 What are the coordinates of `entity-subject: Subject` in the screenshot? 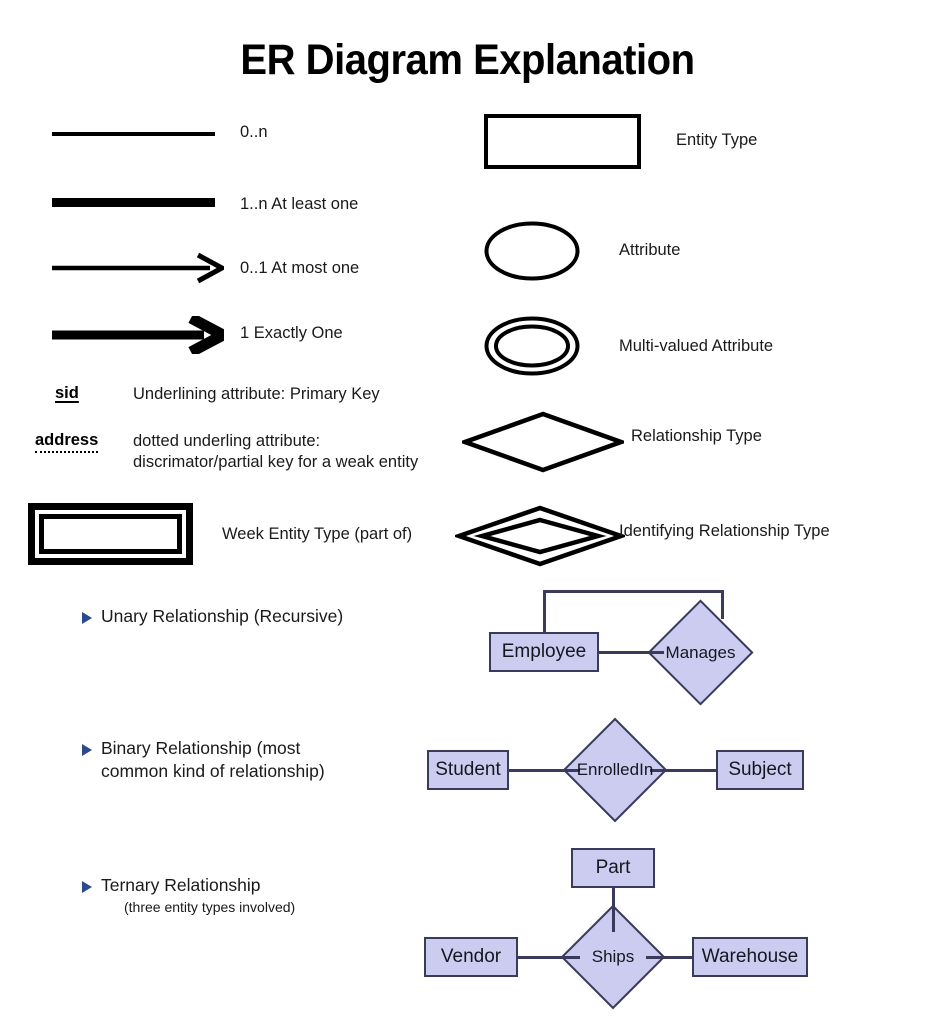 It's located at (760, 770).